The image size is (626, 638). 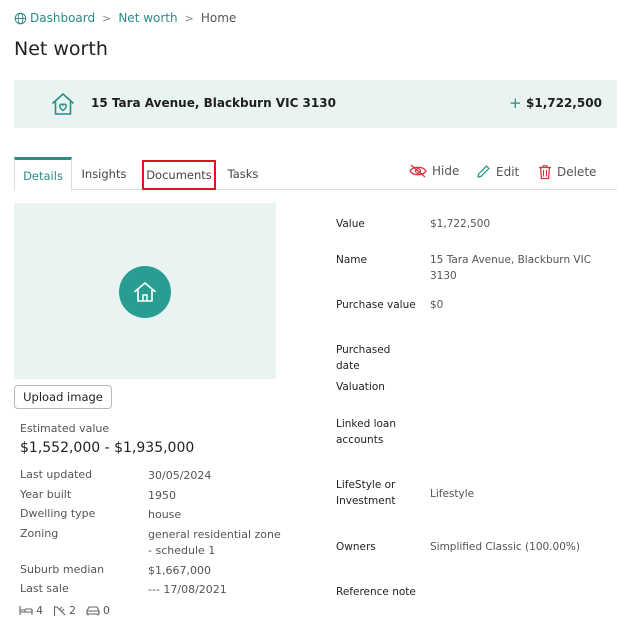 What do you see at coordinates (366, 432) in the screenshot?
I see `detail-key: Linked loan accounts` at bounding box center [366, 432].